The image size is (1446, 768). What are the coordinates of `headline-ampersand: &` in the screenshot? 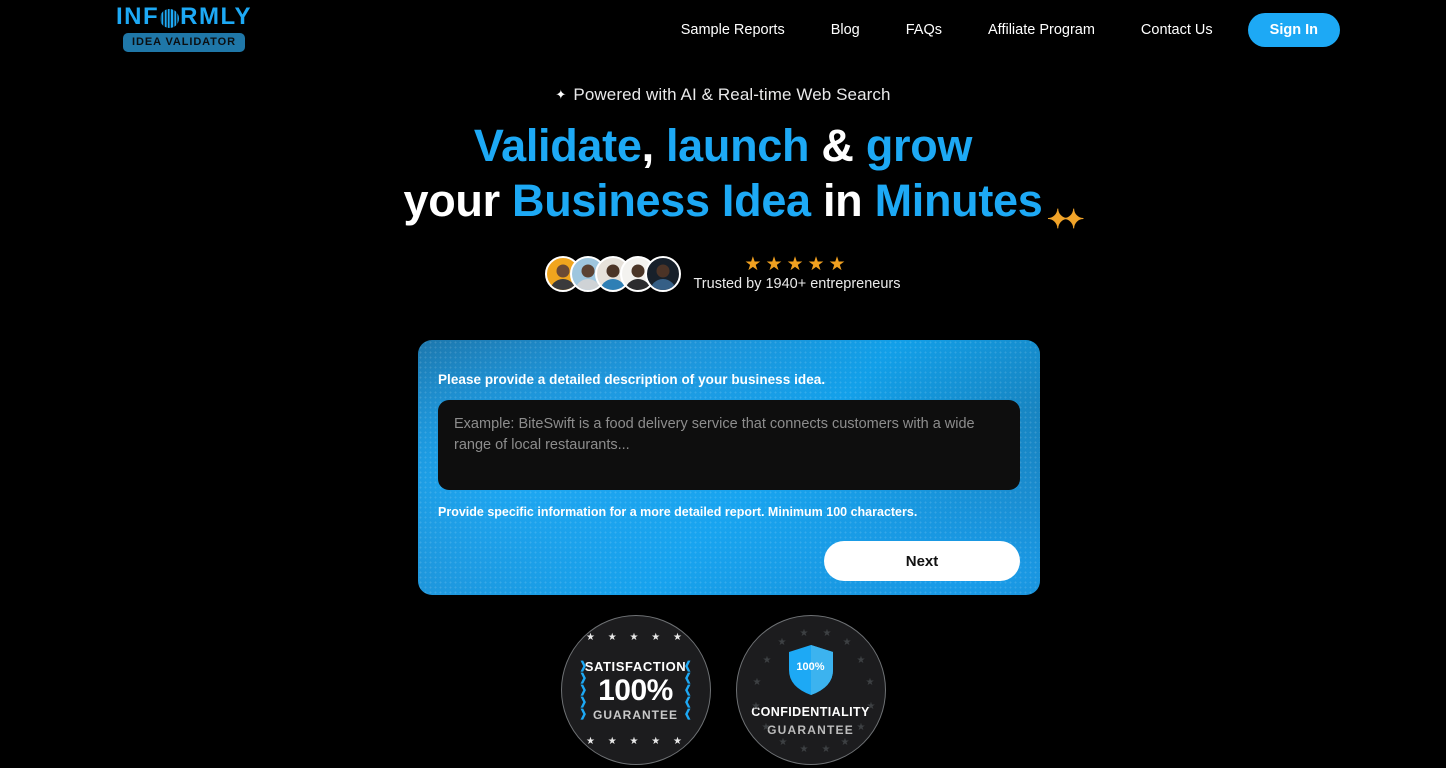 It's located at (837, 145).